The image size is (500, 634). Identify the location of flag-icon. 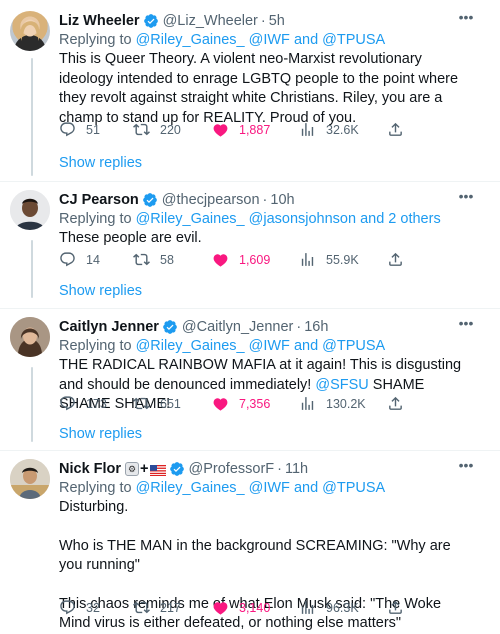
(157, 470).